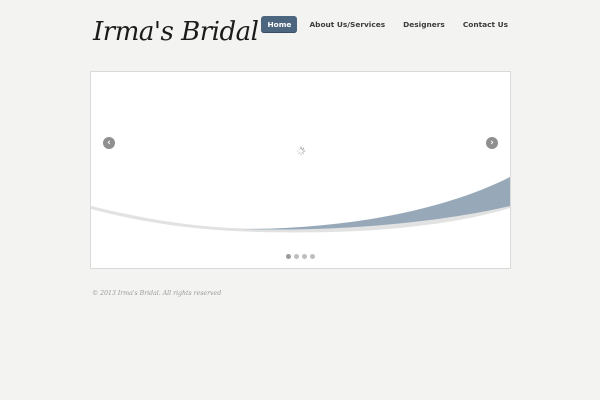 This screenshot has width=600, height=400. I want to click on site-logo: Irma's Bridal, so click(176, 32).